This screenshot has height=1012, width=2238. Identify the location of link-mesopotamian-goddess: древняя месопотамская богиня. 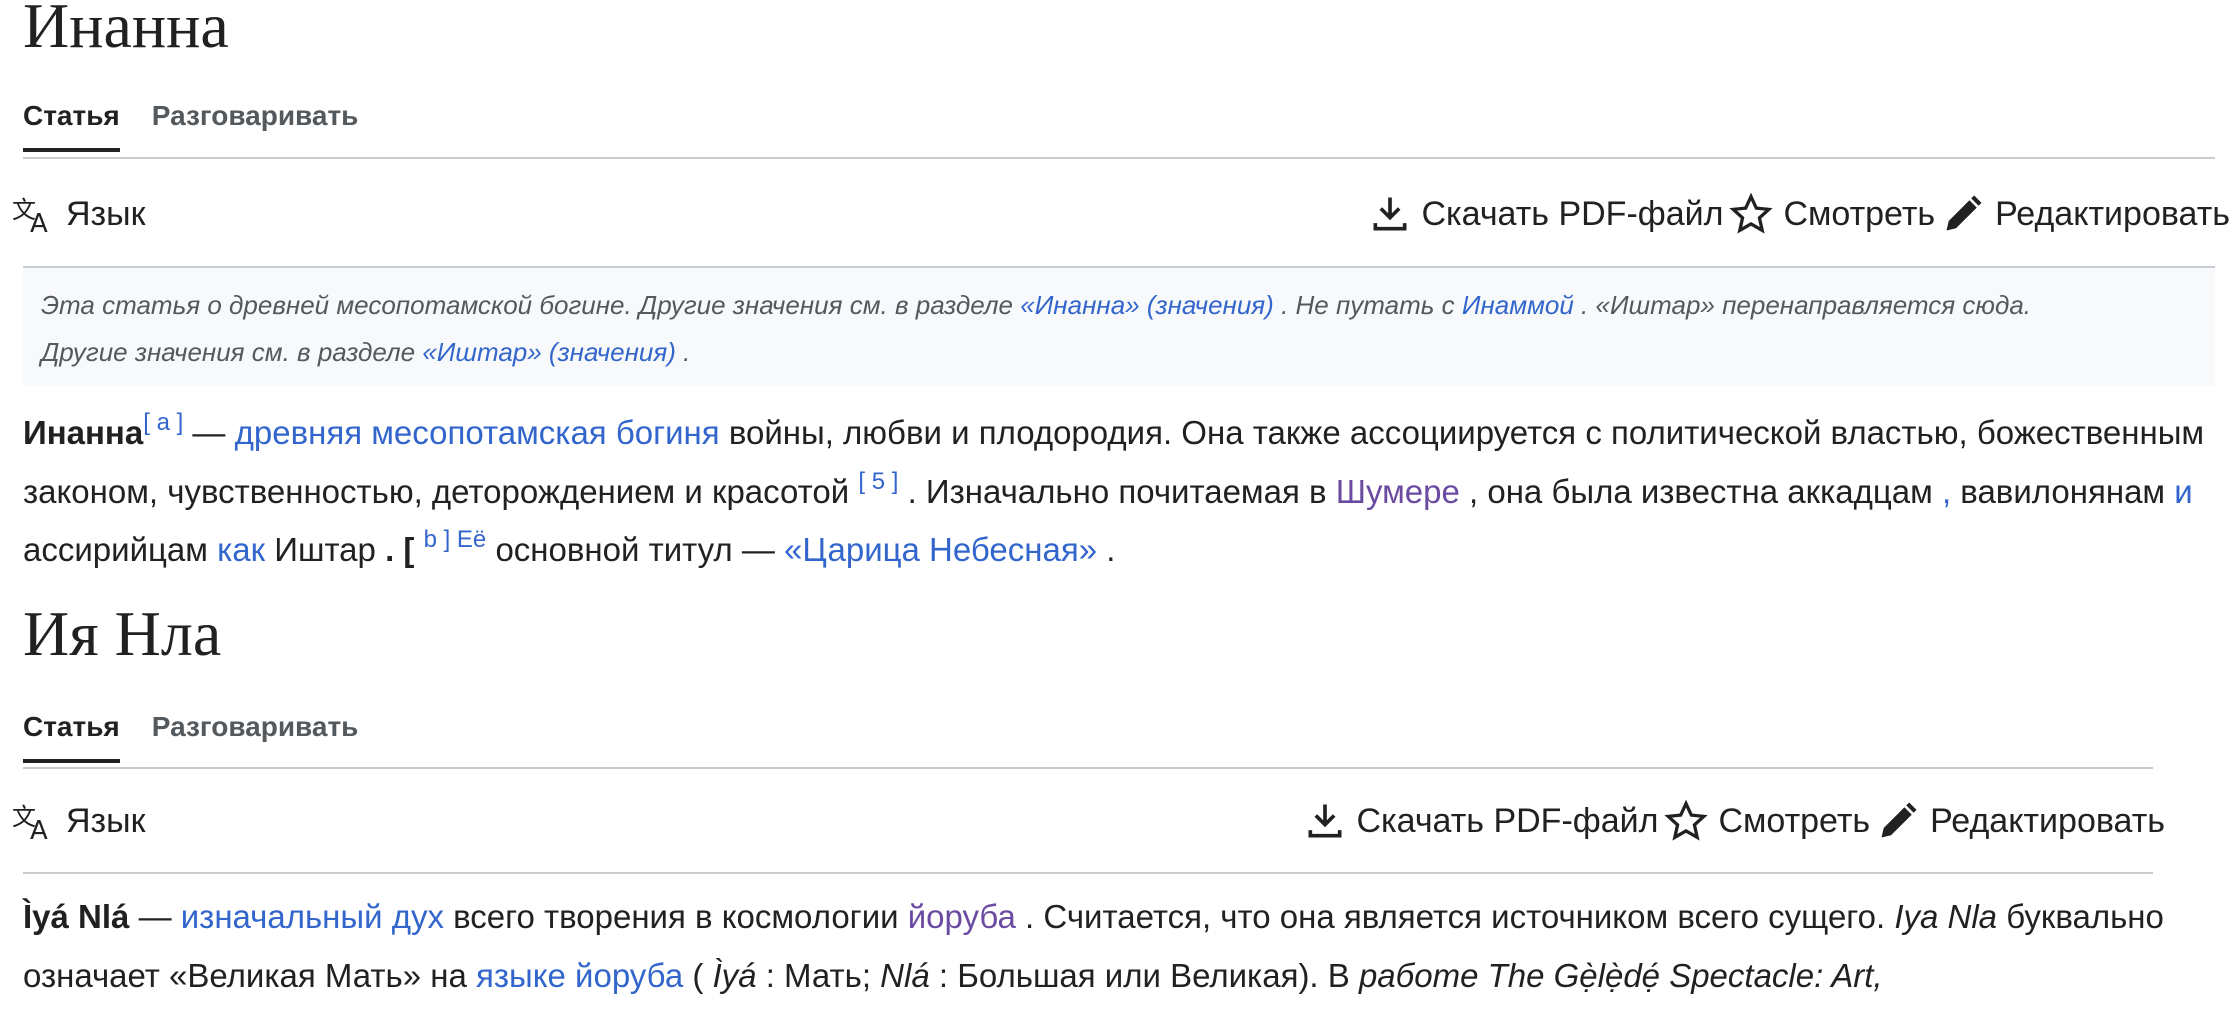
(477, 432).